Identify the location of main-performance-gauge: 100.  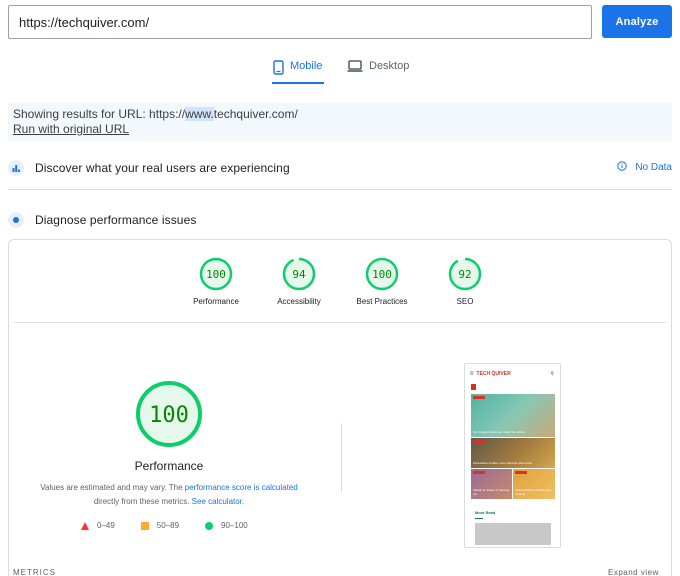
(169, 414).